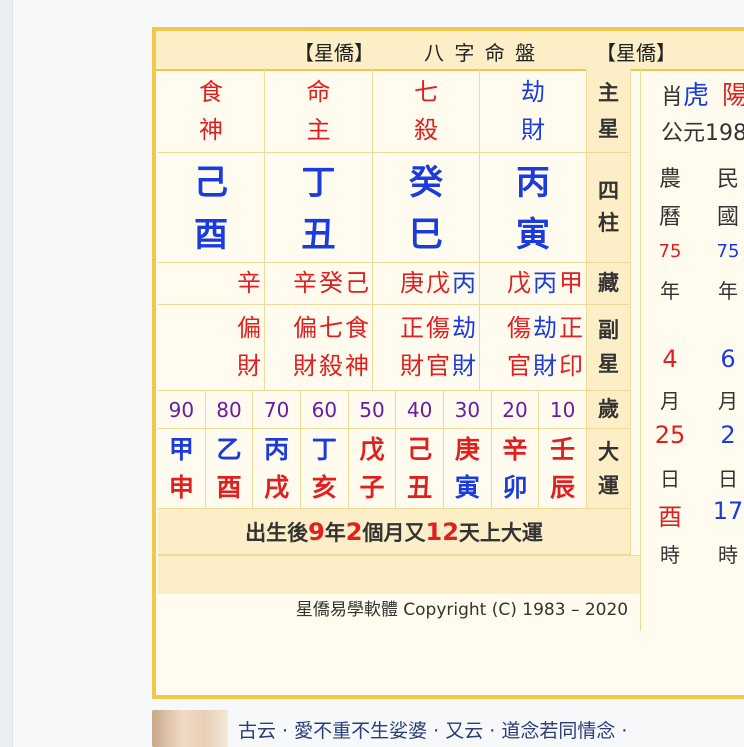 Image resolution: width=744 pixels, height=747 pixels. What do you see at coordinates (728, 401) in the screenshot?
I see `minguo-date-item: 月` at bounding box center [728, 401].